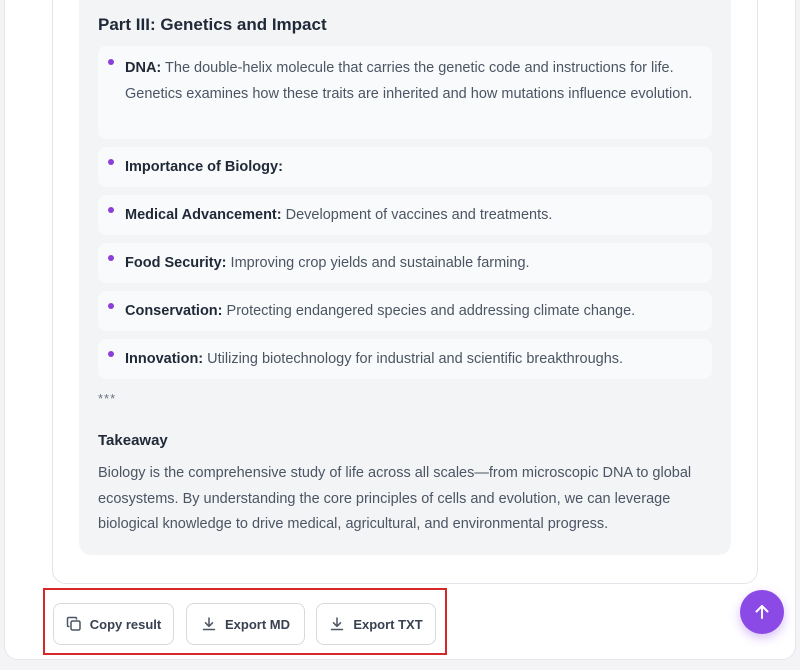 Image resolution: width=800 pixels, height=670 pixels. Describe the element at coordinates (125, 624) in the screenshot. I see `copy-result-label: Copy result` at that location.